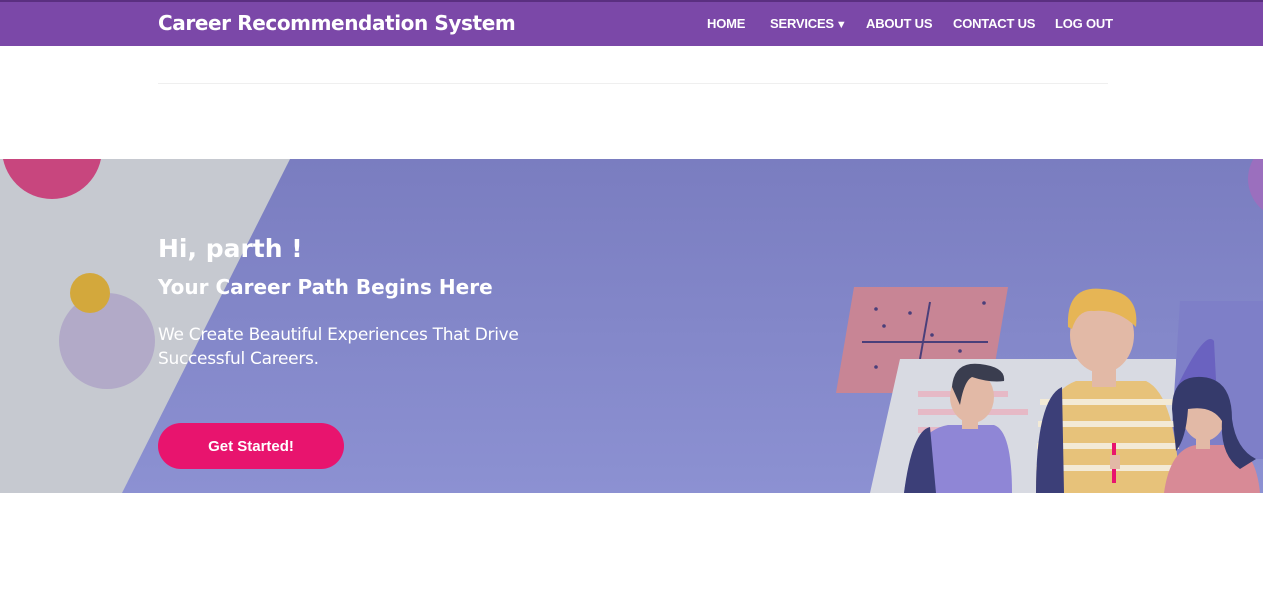 The width and height of the screenshot is (1263, 595). I want to click on nav-services-label: SERVICES, so click(802, 23).